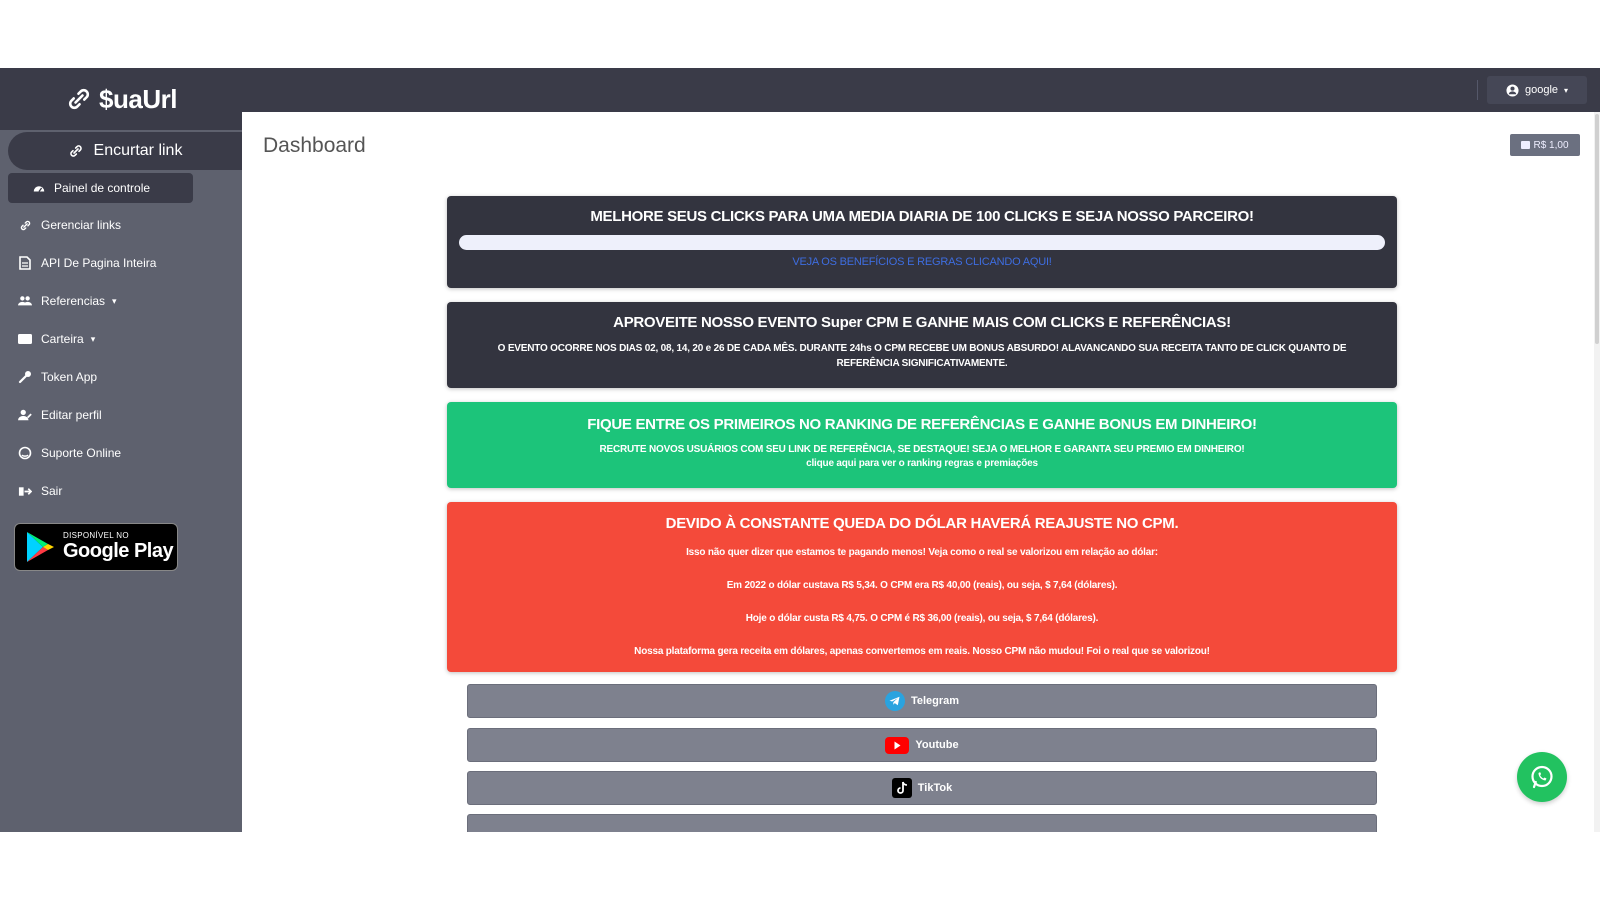 The height and width of the screenshot is (900, 1600). I want to click on youtube-icon, so click(897, 745).